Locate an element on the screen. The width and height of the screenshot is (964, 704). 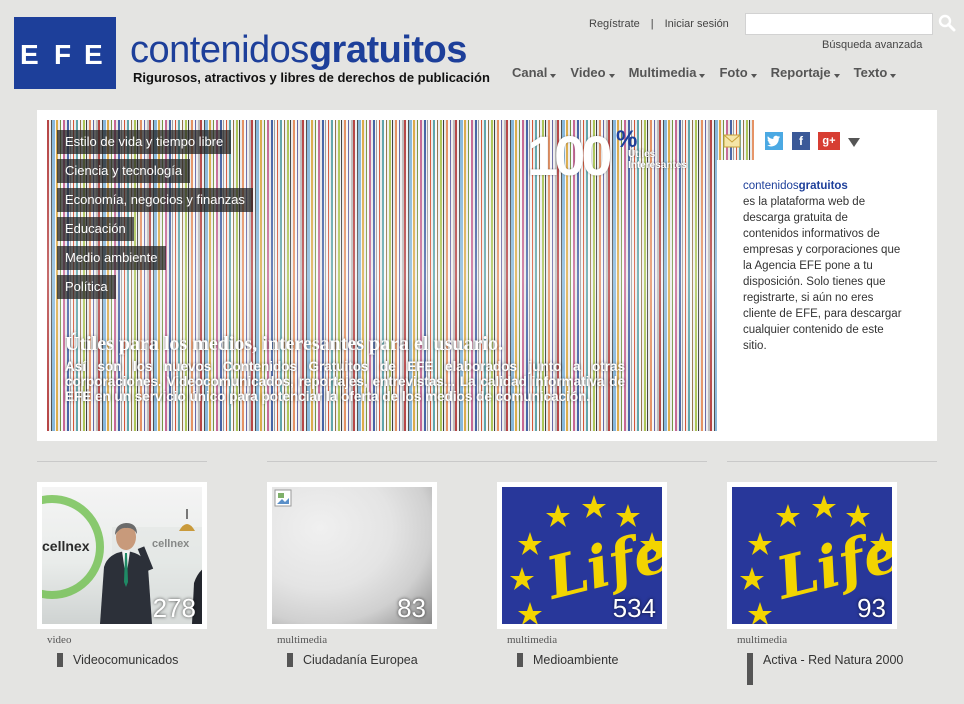
social-bar: f g+ is located at coordinates (822, 140).